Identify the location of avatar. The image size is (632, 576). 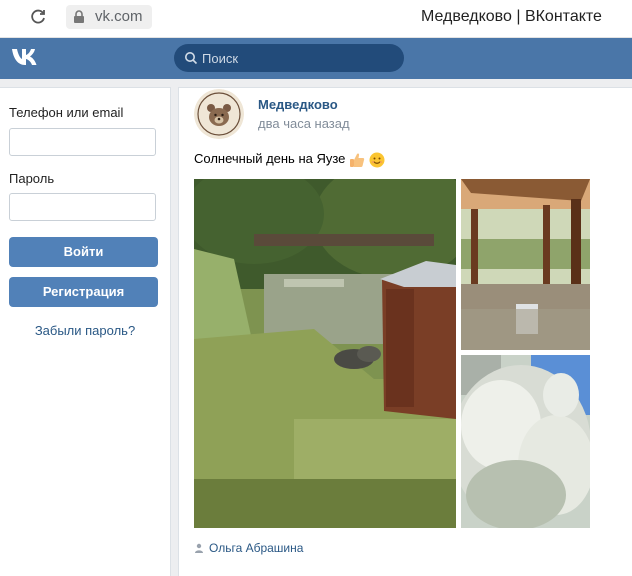
(219, 114).